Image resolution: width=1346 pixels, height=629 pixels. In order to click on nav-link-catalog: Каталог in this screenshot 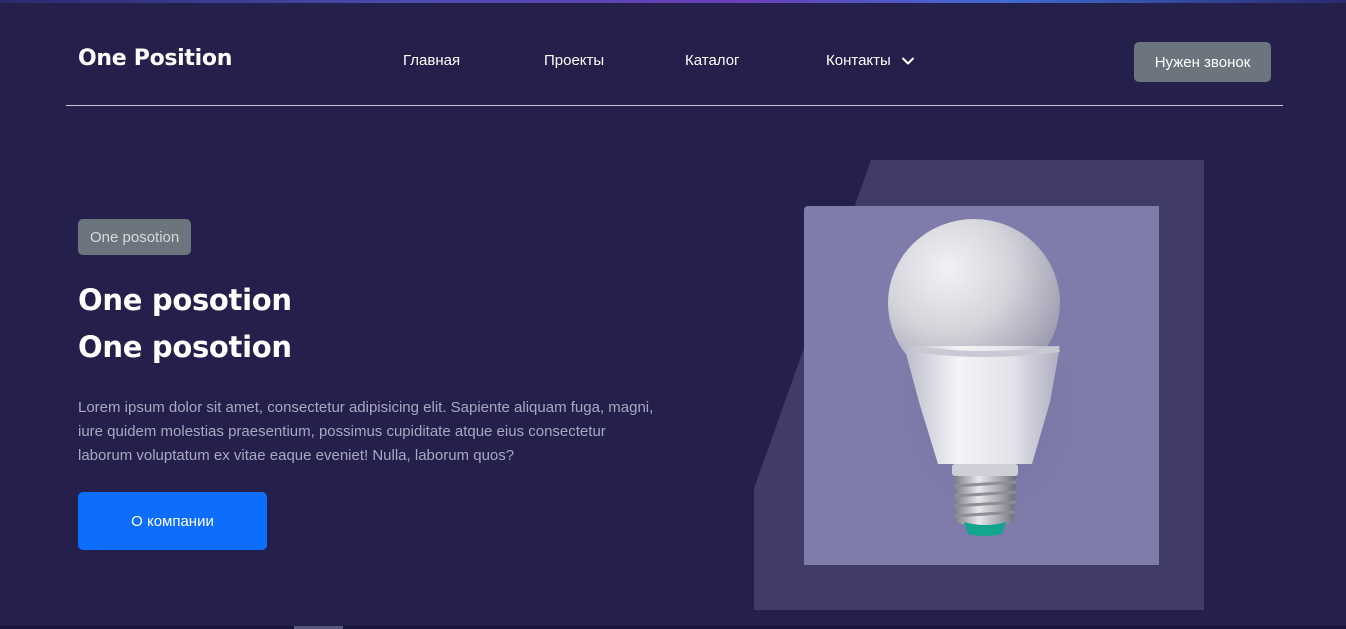, I will do `click(712, 60)`.